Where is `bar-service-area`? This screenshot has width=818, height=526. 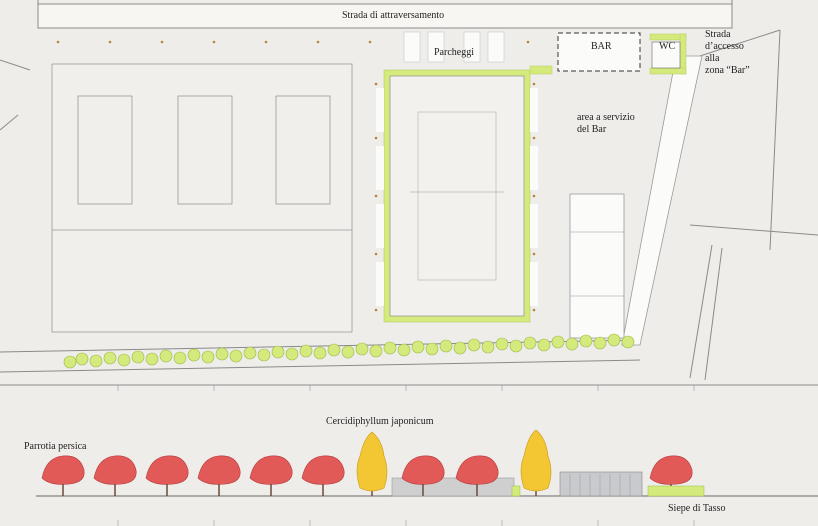 bar-service-area is located at coordinates (597, 266).